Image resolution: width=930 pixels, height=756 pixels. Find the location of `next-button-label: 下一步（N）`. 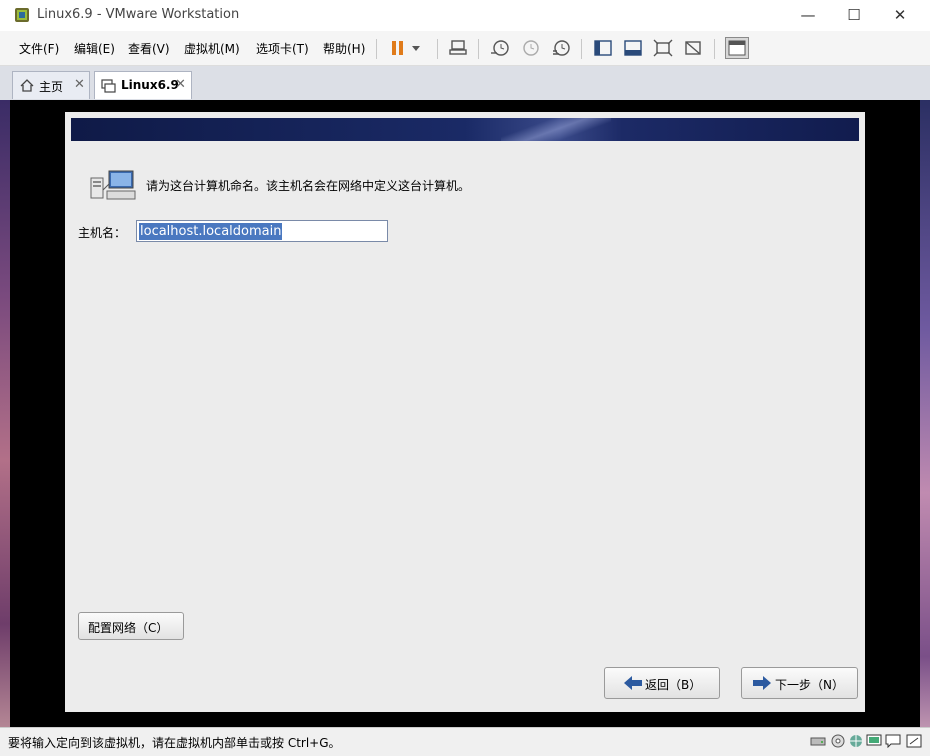

next-button-label: 下一步（N） is located at coordinates (809, 685).